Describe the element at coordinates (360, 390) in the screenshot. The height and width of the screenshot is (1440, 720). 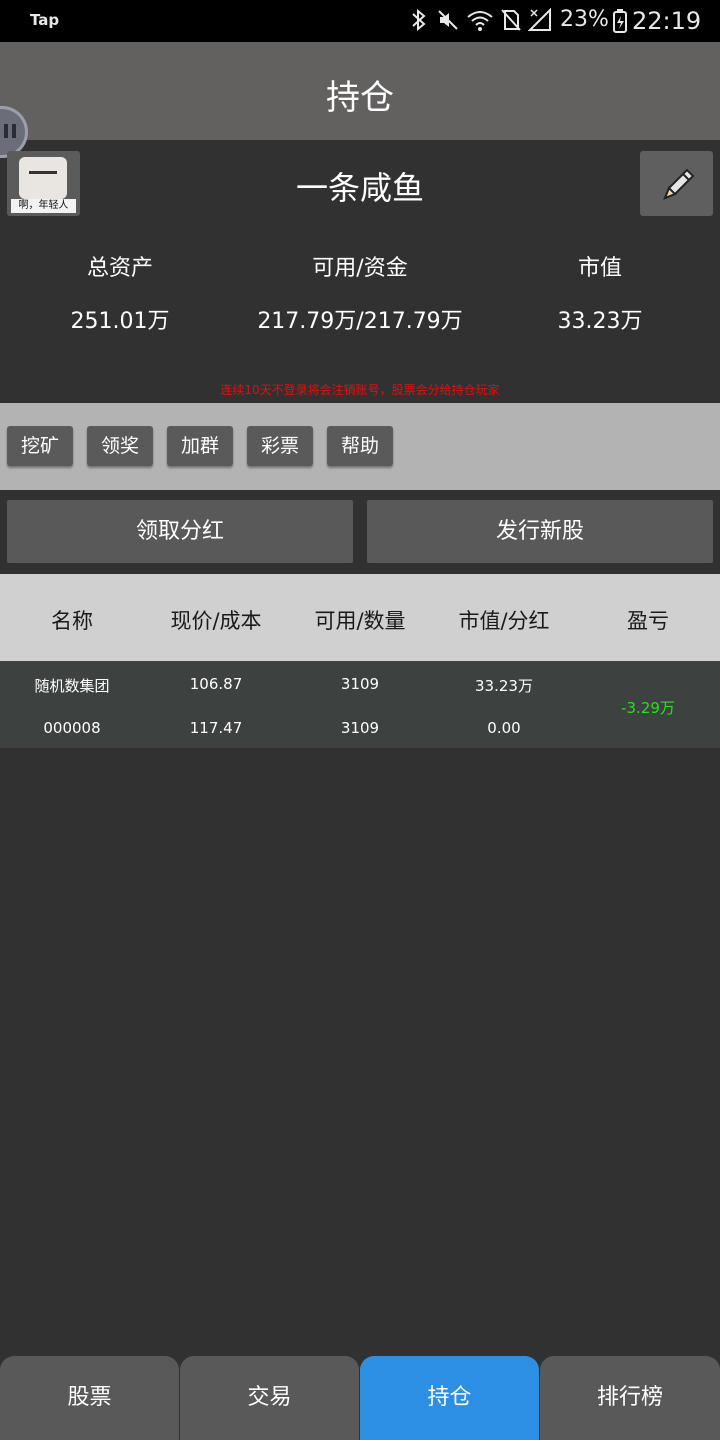
I see `inactivity-warning: 连续10天不登录将会注销账号，股票会分给持仓玩家` at that location.